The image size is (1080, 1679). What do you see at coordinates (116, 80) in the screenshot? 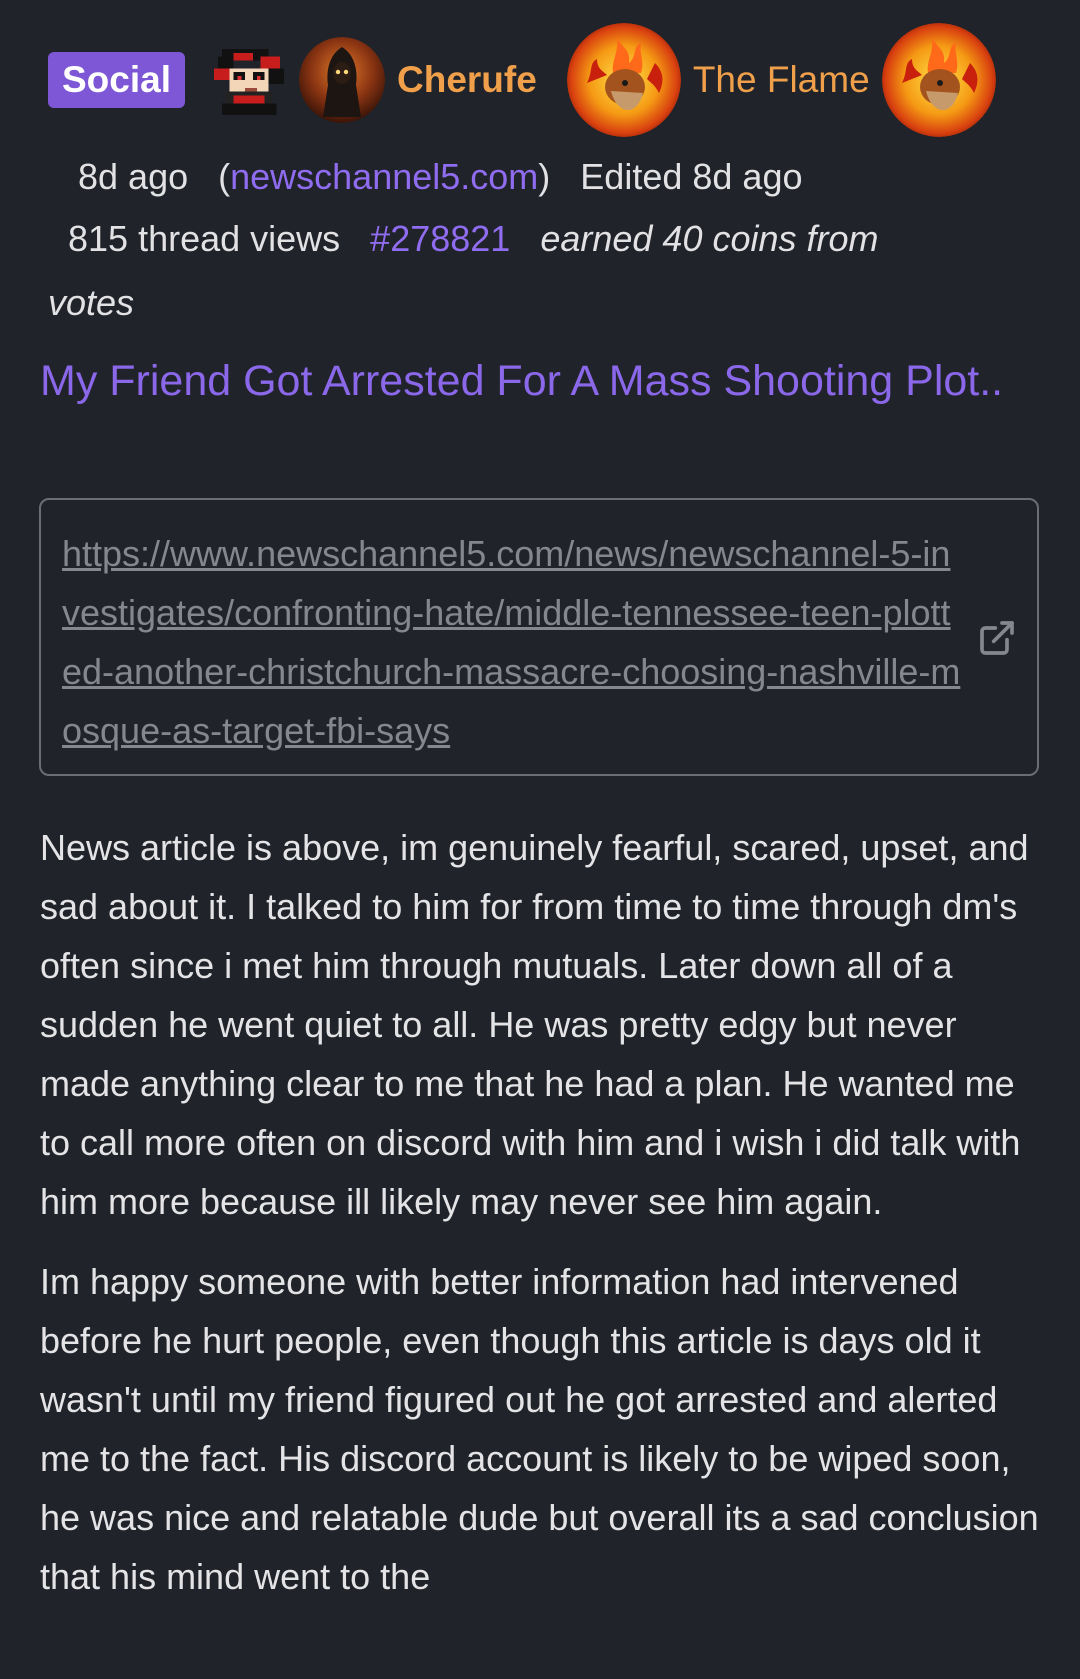
I see `category-badge: Social` at bounding box center [116, 80].